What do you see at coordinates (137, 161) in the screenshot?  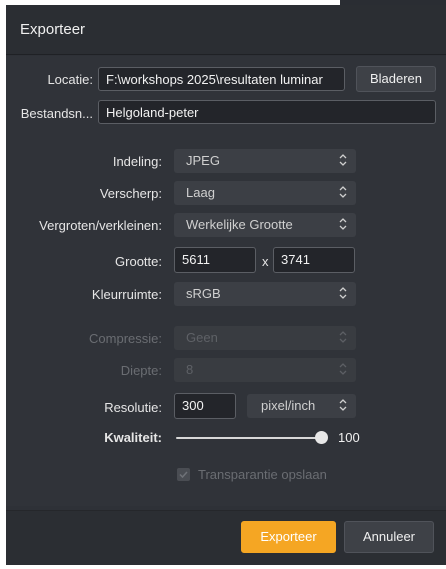 I see `format-label: Indeling:` at bounding box center [137, 161].